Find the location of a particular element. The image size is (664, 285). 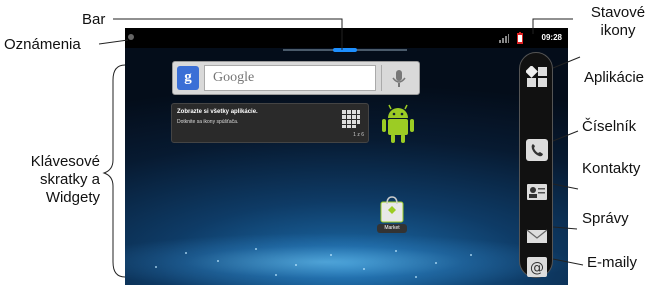

callout-dialer: Číselník is located at coordinates (609, 126).